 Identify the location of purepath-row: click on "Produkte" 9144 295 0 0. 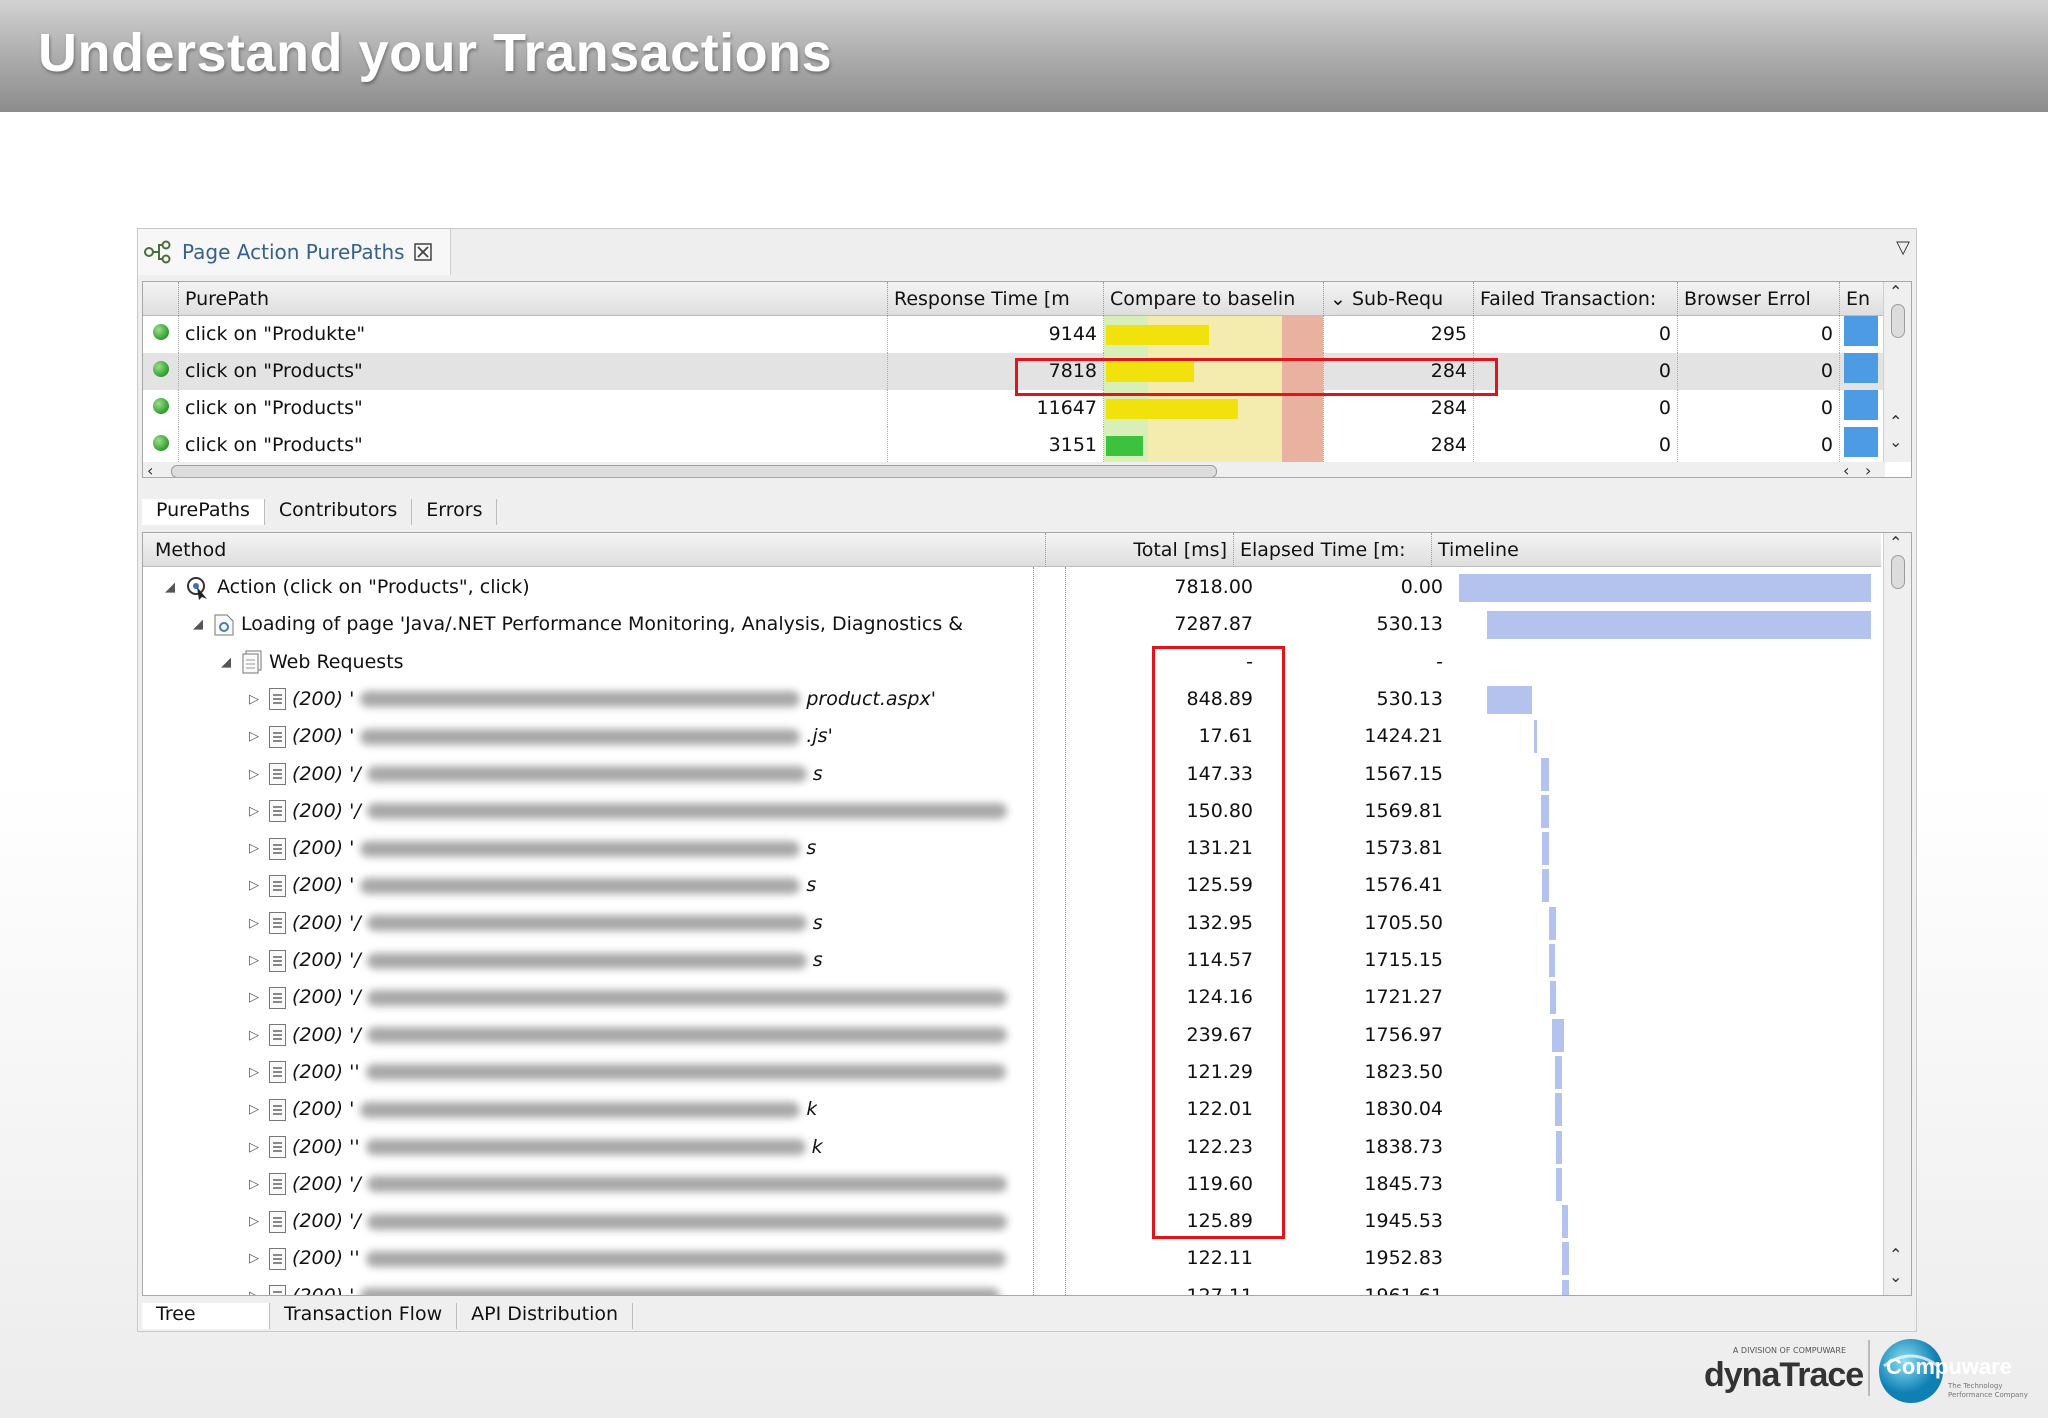
(1014, 334).